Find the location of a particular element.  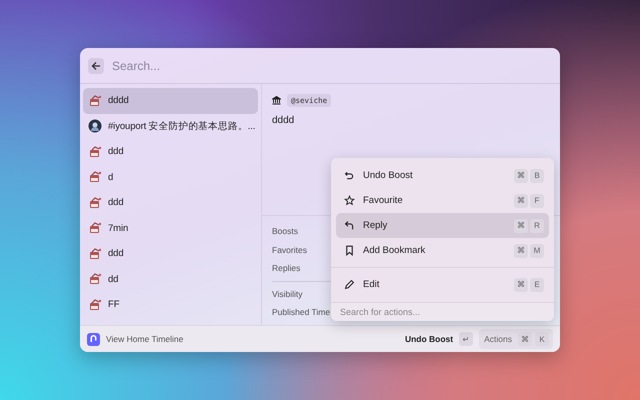

item-title: FF is located at coordinates (114, 304).